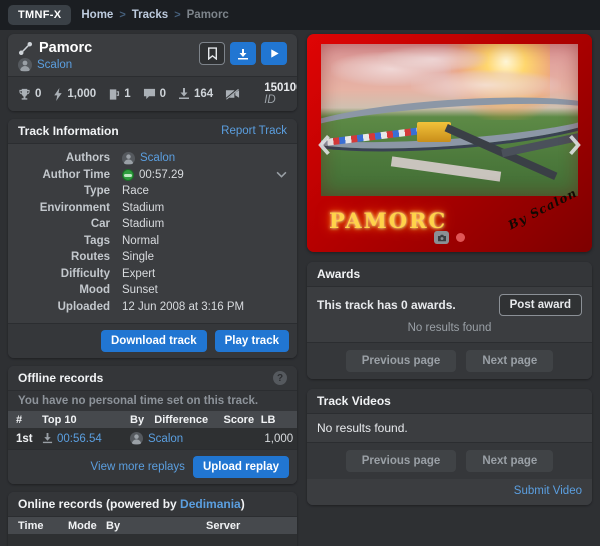 Image resolution: width=600 pixels, height=546 pixels. I want to click on post-award-button: Post award, so click(540, 305).